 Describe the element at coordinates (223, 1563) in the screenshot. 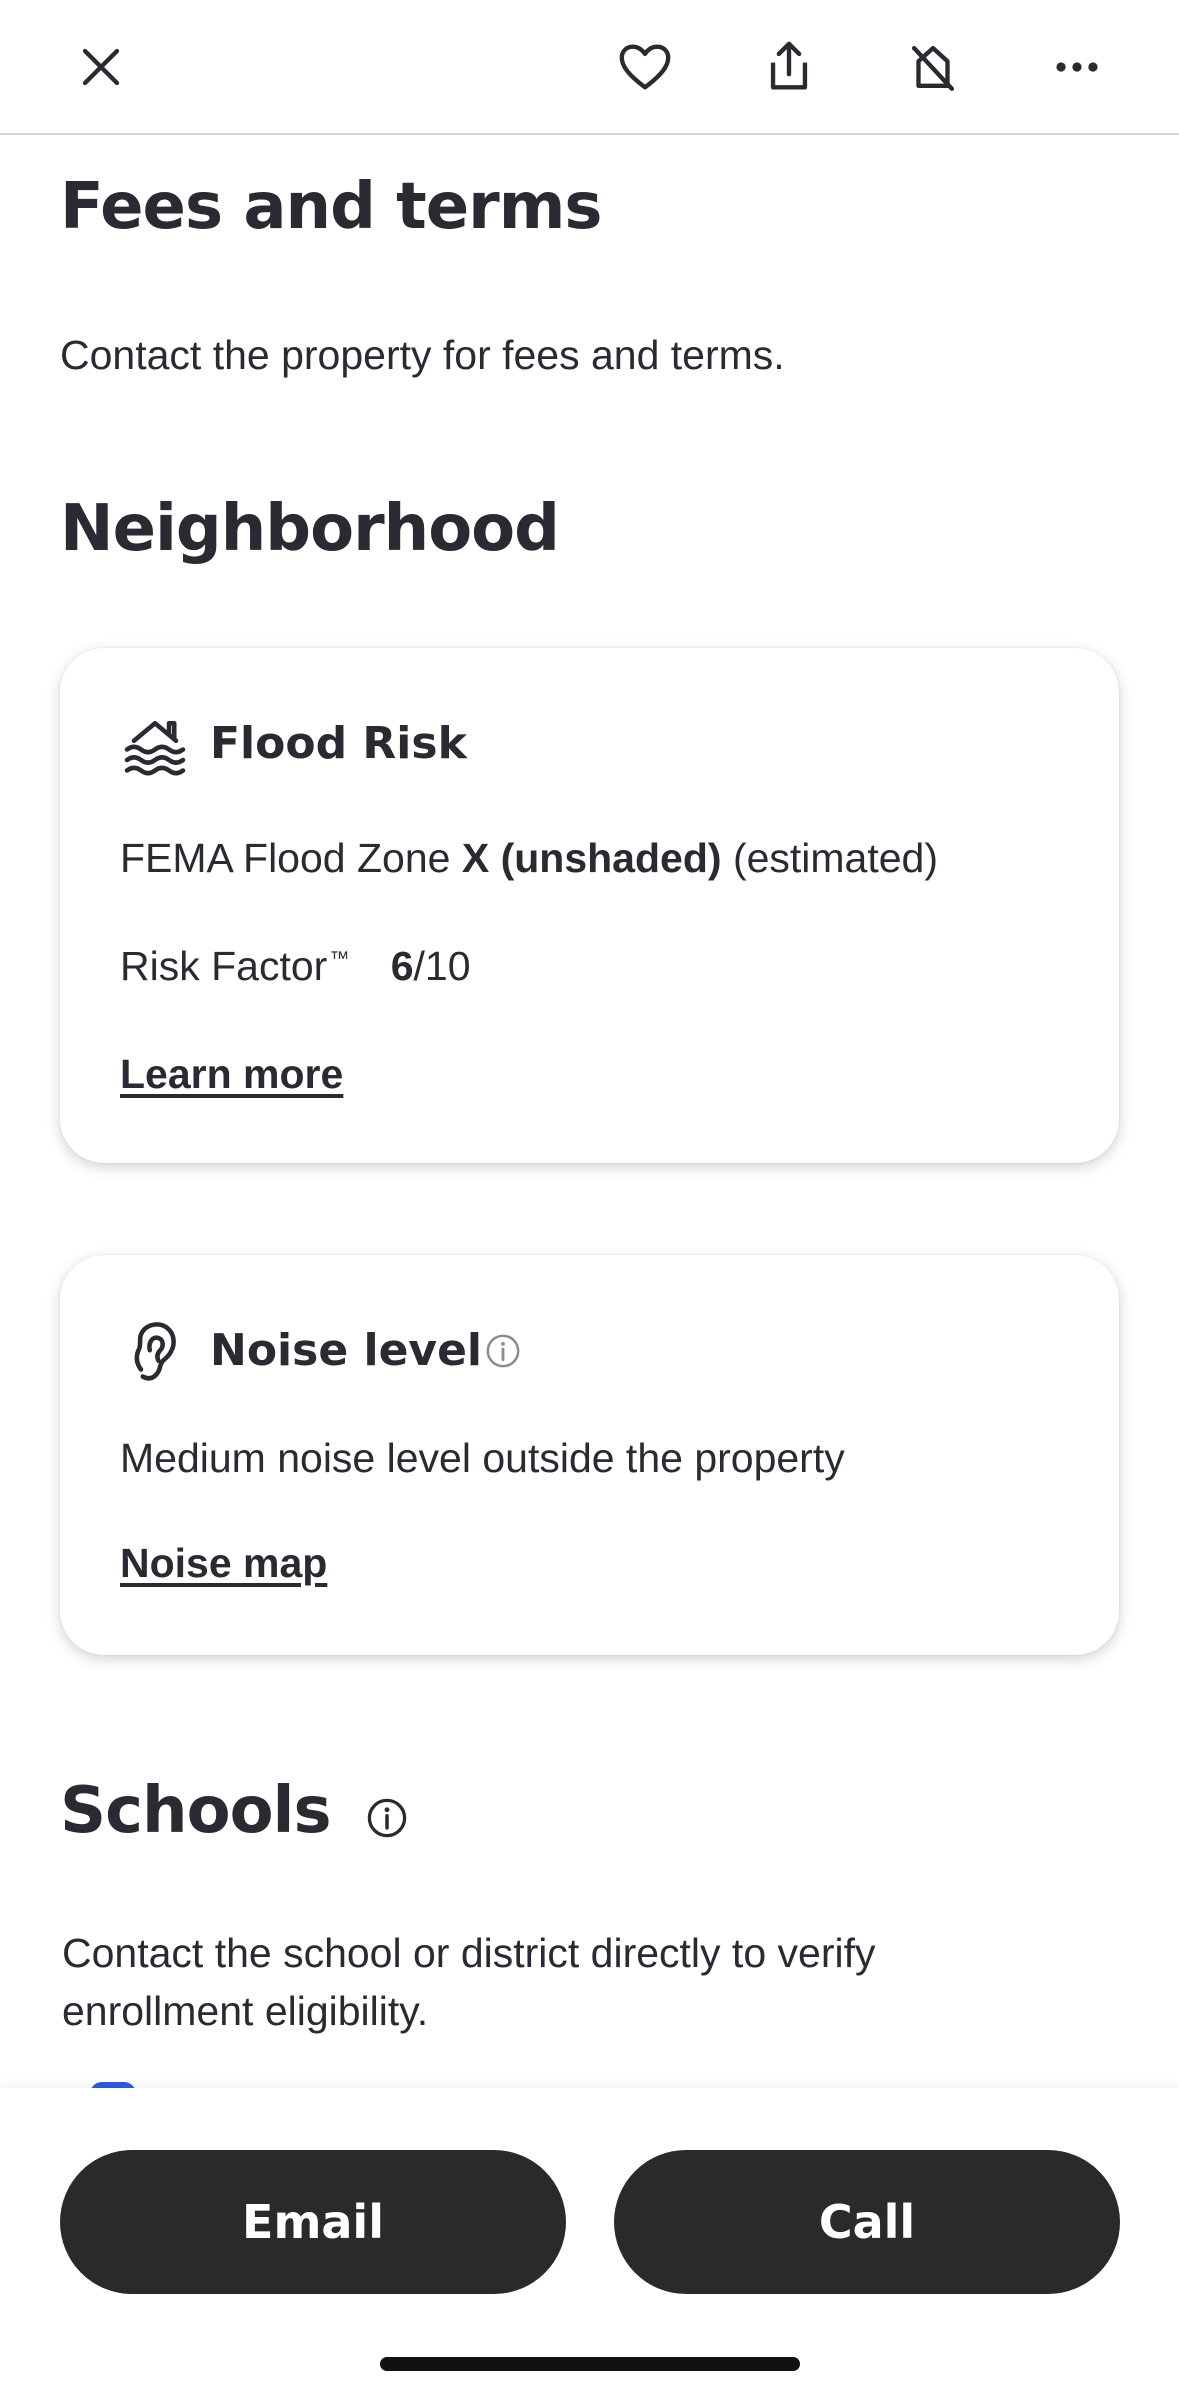

I see `noise-map-link: Noise map` at that location.